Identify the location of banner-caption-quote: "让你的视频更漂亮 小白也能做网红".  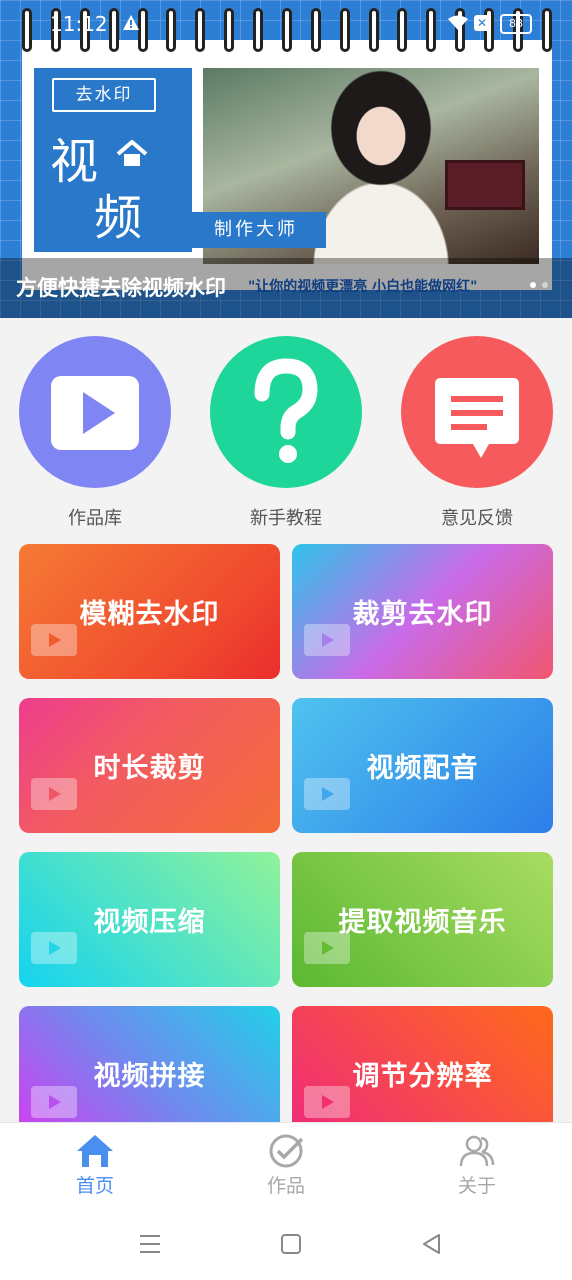
(363, 287).